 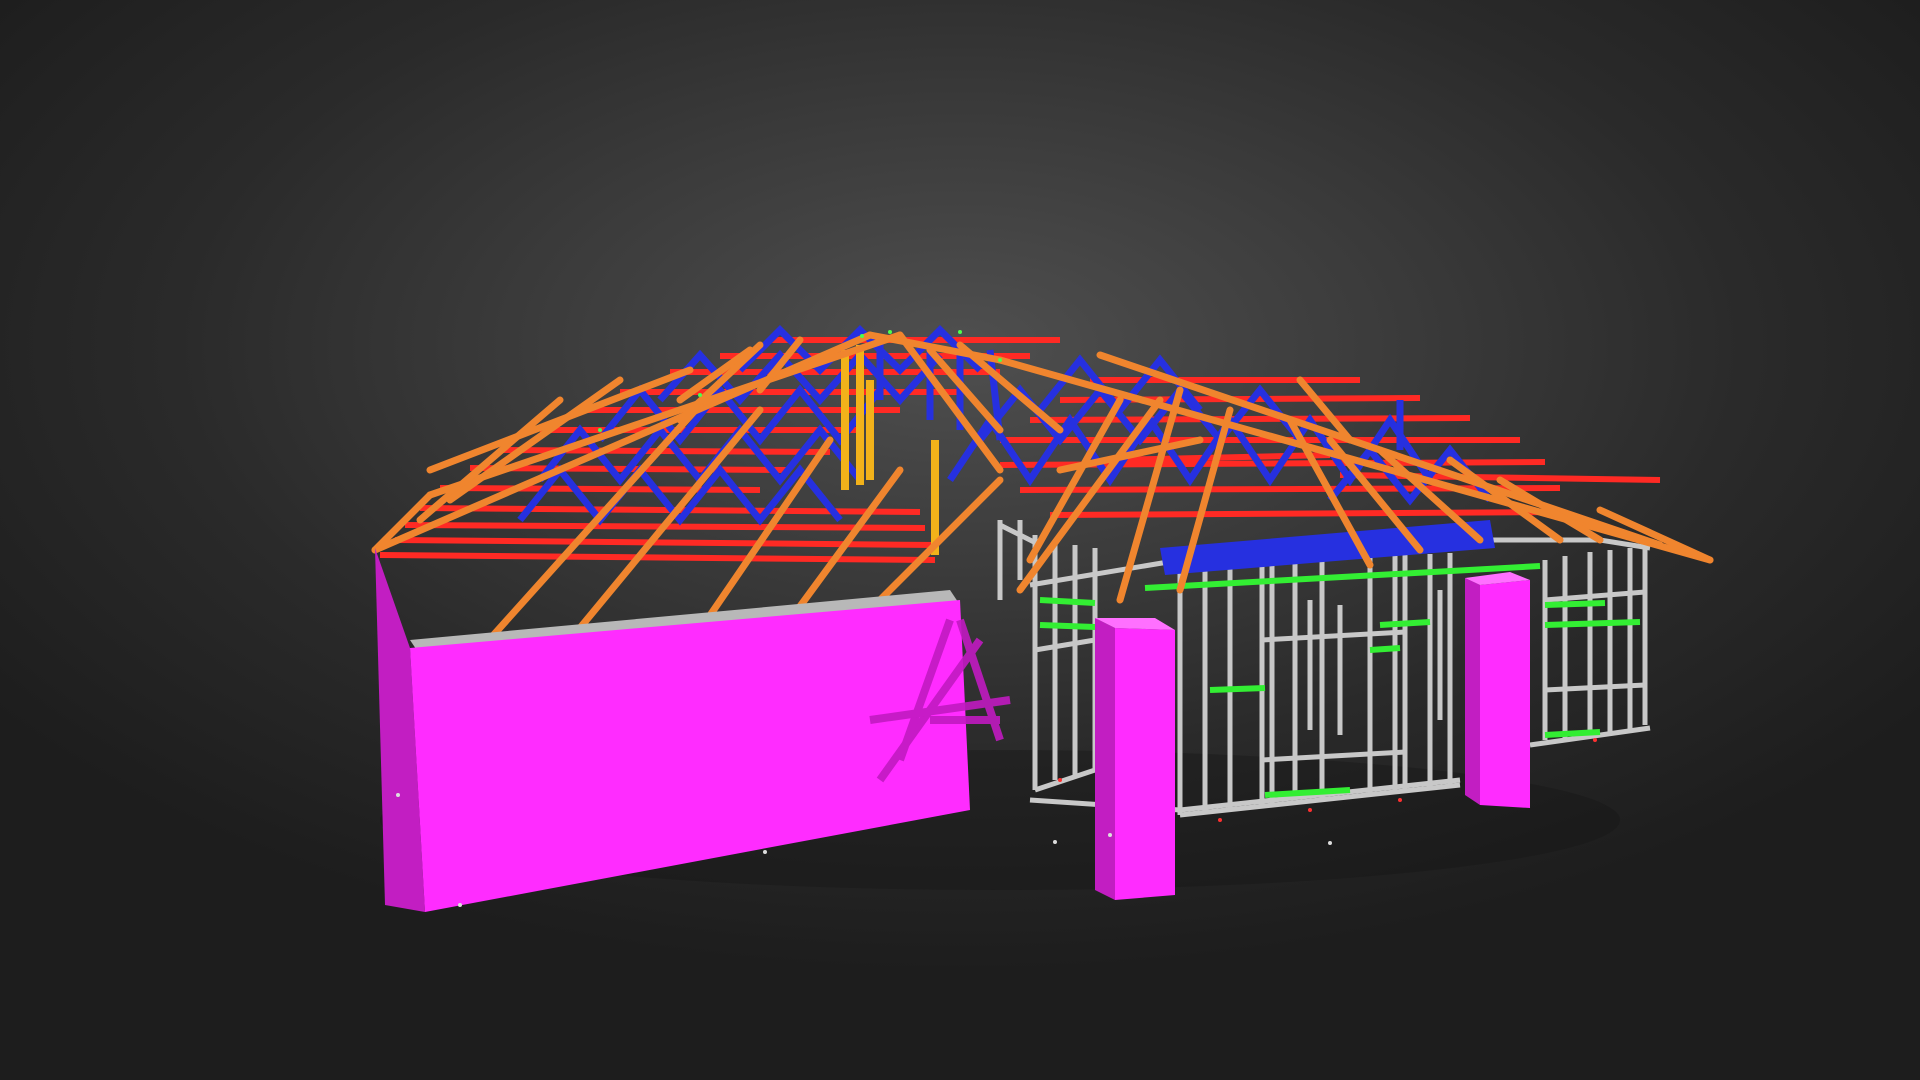 I want to click on magenta-pier-right, so click(x=1497, y=690).